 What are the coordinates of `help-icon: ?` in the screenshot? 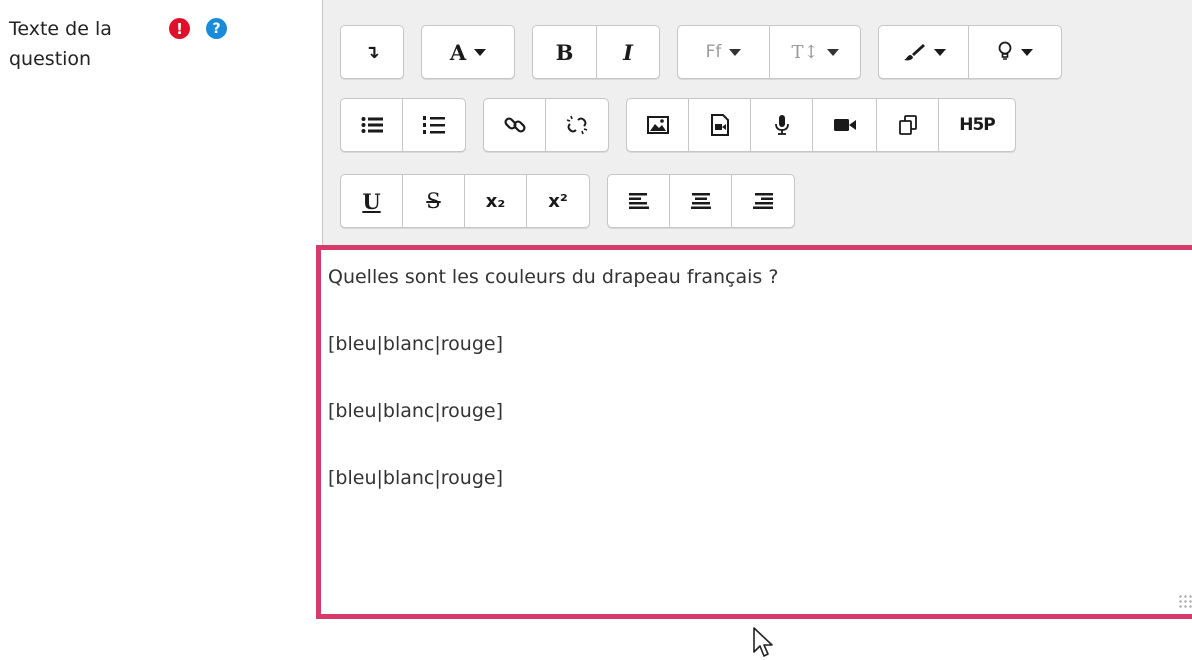 It's located at (216, 28).